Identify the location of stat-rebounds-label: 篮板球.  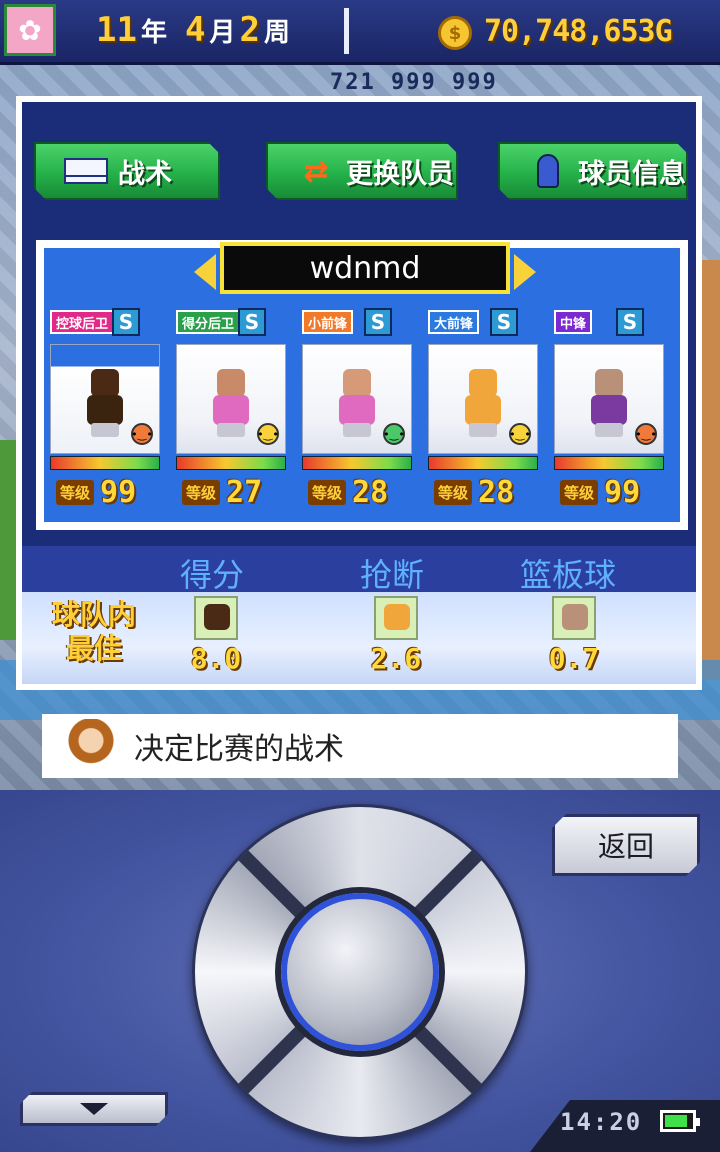
(568, 575).